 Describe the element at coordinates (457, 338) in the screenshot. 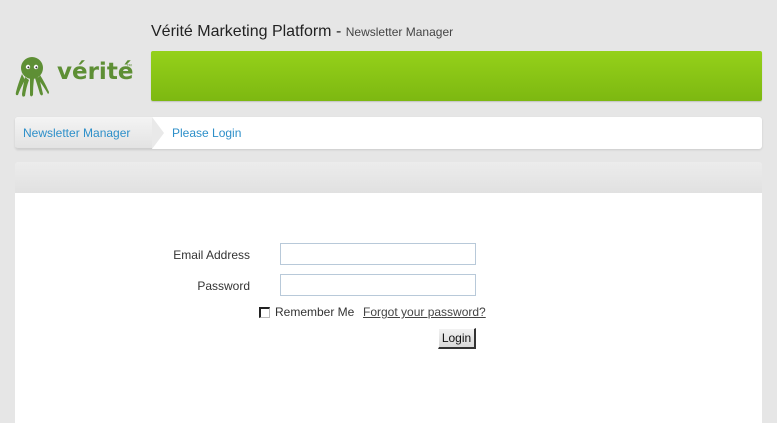

I see `login-button: Login` at that location.